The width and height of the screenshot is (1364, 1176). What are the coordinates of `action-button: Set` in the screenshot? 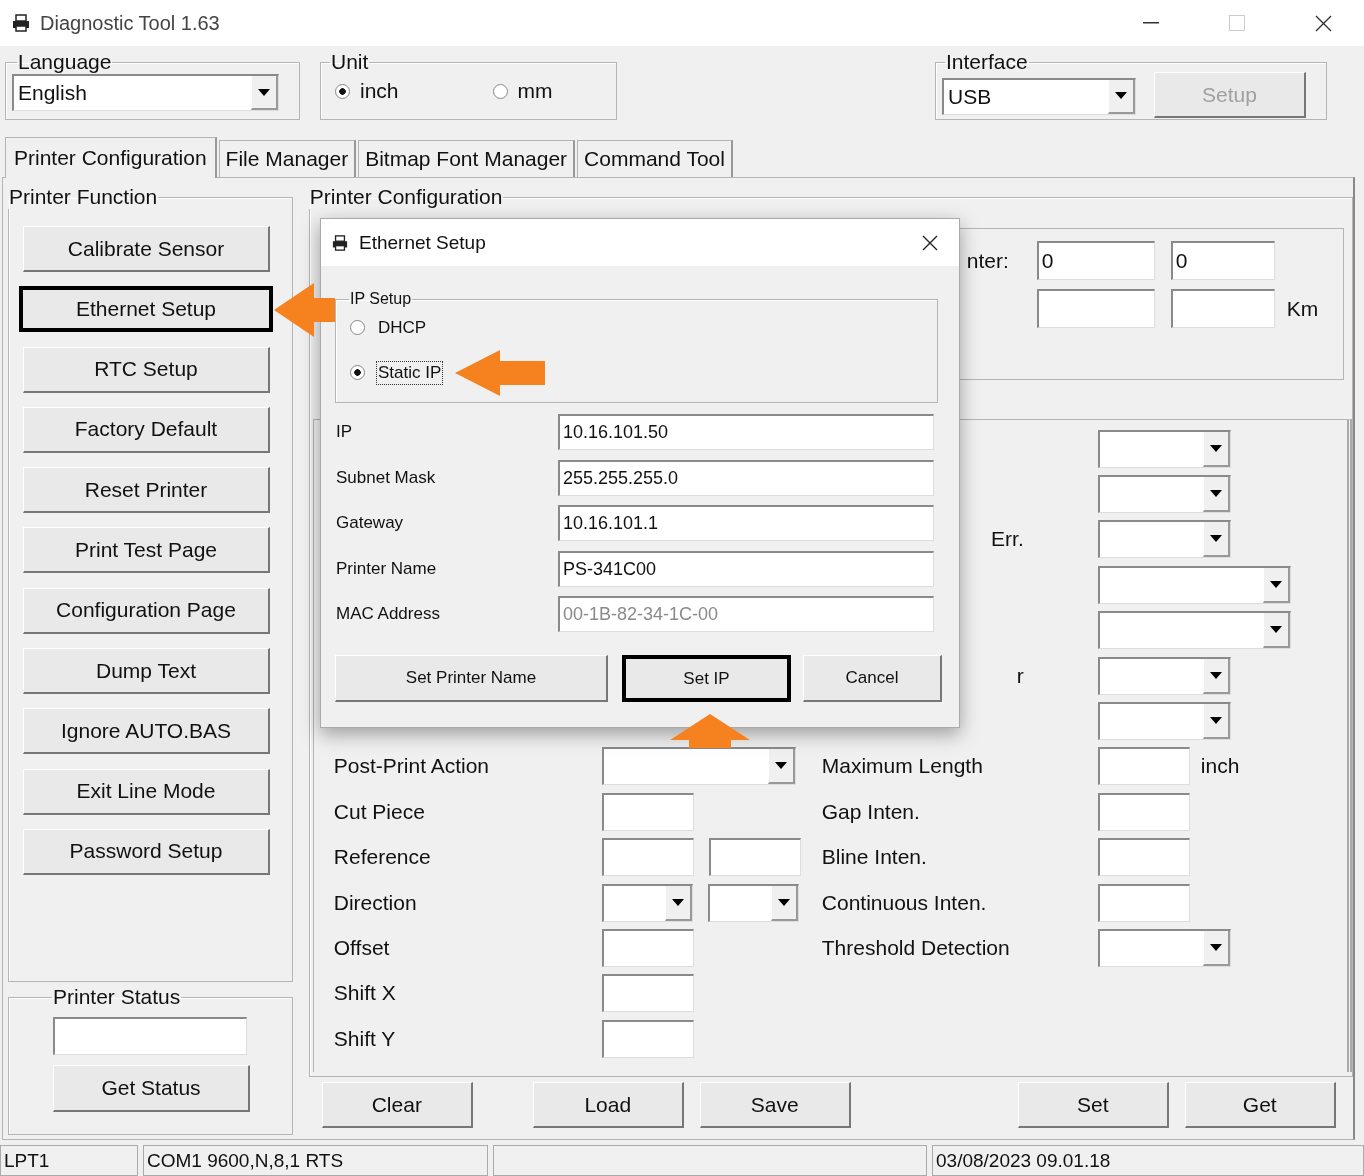 It's located at (1093, 1105).